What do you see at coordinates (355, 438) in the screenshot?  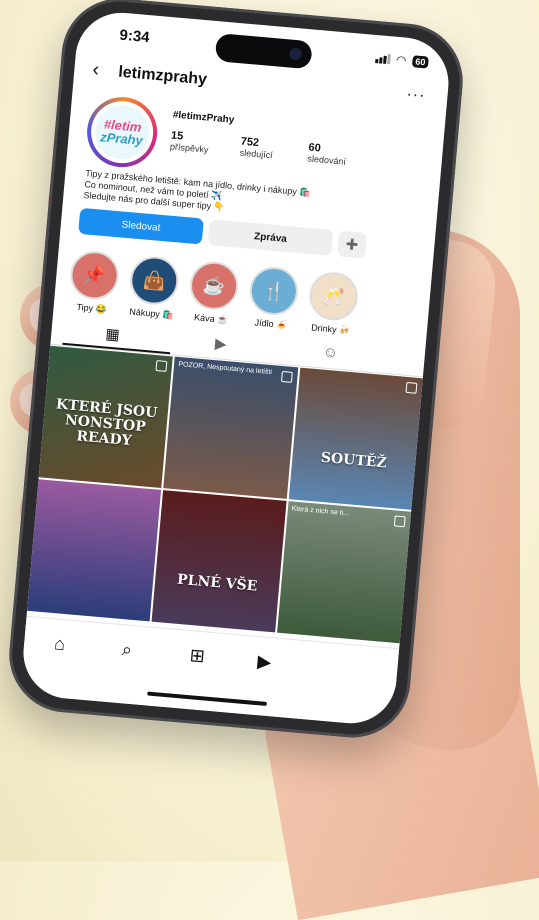 I see `post-tile: SOUTĚŽ` at bounding box center [355, 438].